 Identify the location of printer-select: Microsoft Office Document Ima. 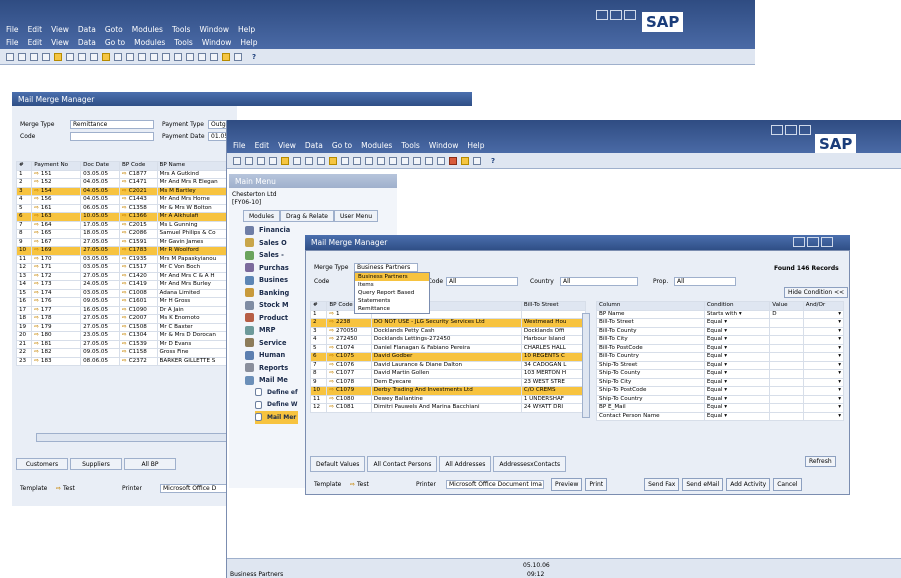
(495, 484).